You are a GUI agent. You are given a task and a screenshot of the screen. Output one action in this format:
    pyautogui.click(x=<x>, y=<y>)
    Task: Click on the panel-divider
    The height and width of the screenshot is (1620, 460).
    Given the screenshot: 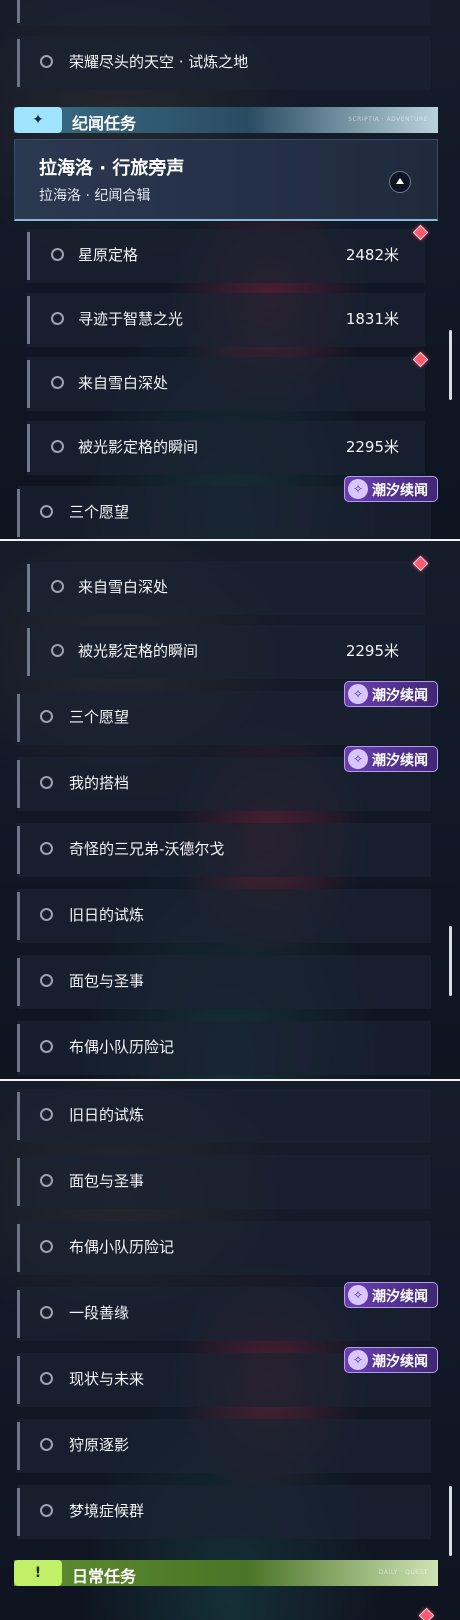 What is the action you would take?
    pyautogui.click(x=230, y=1080)
    